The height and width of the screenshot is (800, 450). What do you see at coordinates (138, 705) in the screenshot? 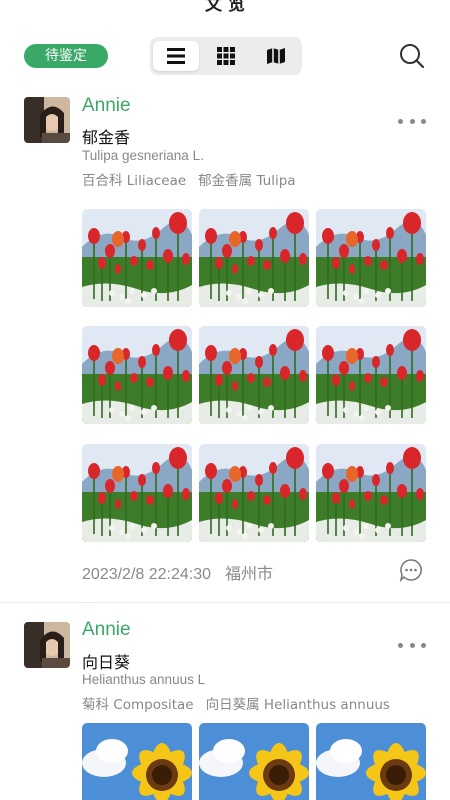
I see `family-label: 菊科 Compositae` at bounding box center [138, 705].